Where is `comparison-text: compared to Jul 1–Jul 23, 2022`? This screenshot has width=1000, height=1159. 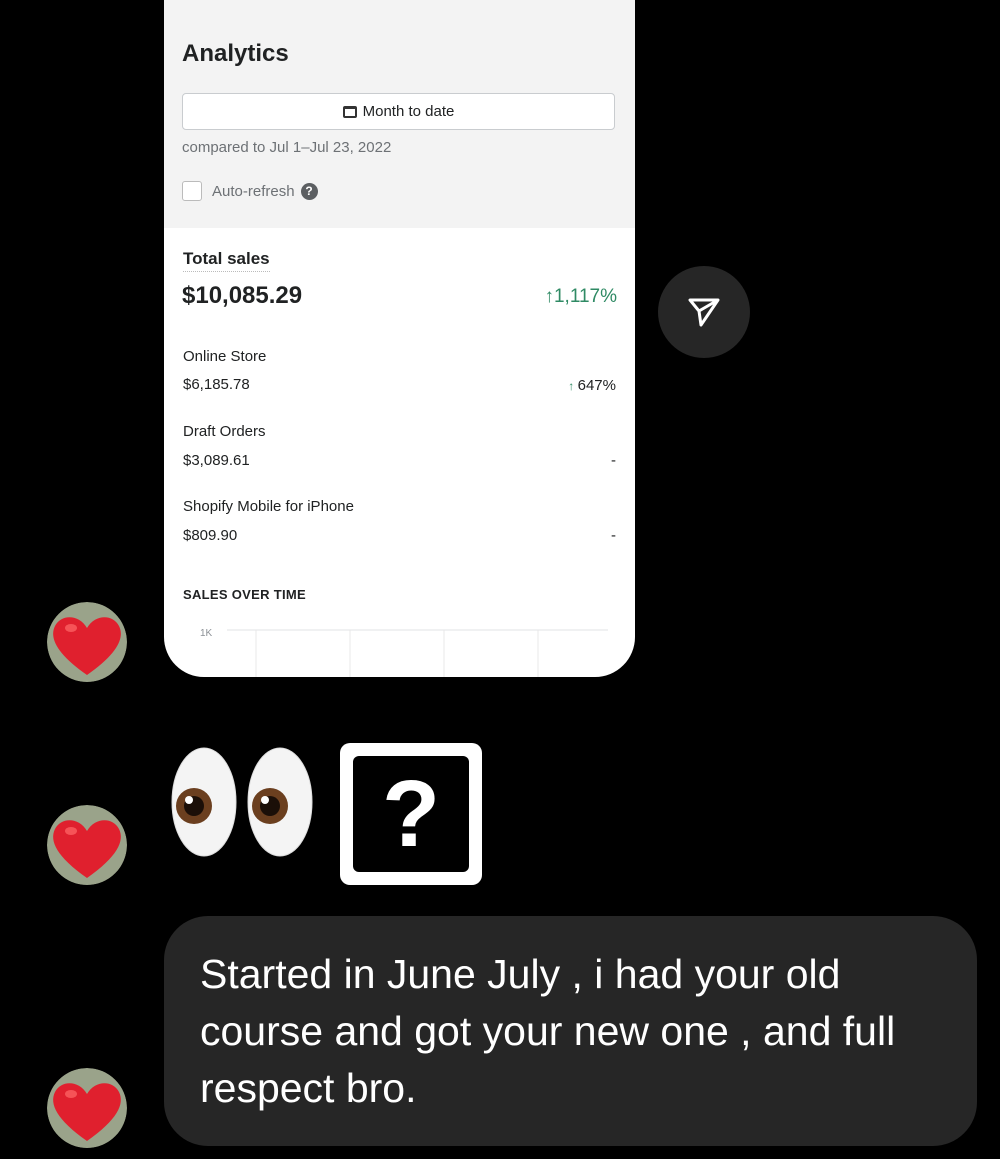 comparison-text: compared to Jul 1–Jul 23, 2022 is located at coordinates (287, 147).